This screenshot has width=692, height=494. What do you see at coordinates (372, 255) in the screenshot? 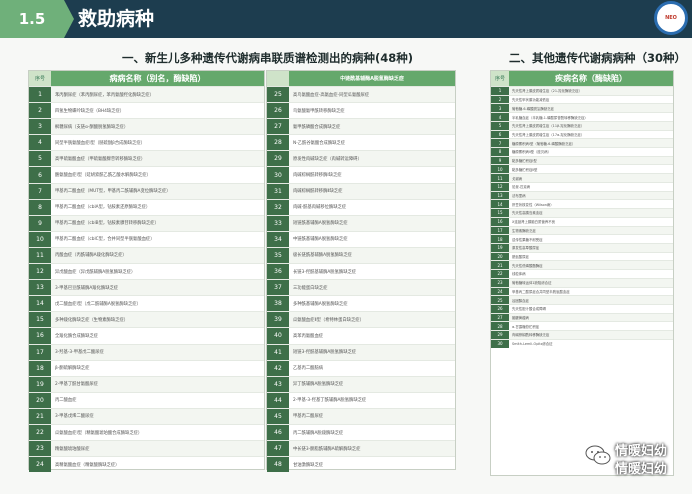
I see `disease-name: 极长链酰基辅酶A脱氢酶缺乏症` at bounding box center [372, 255].